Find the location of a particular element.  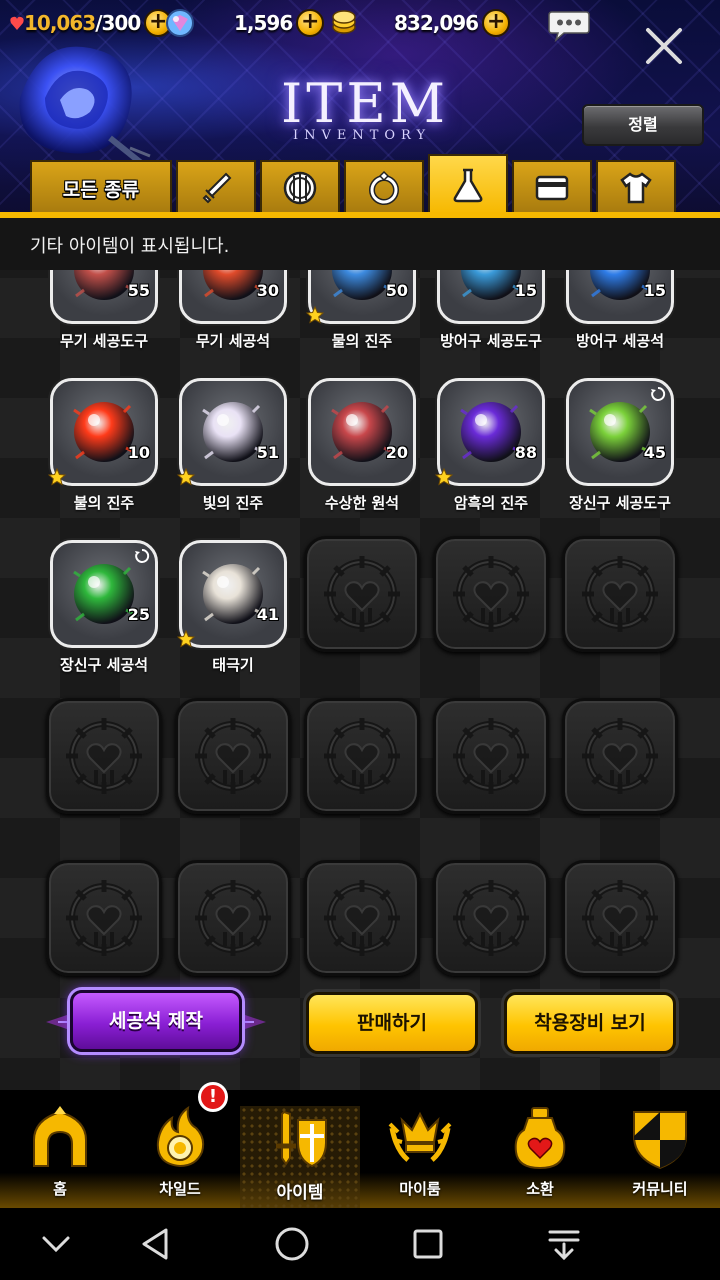

nav-item: 아이템 is located at coordinates (300, 1157).